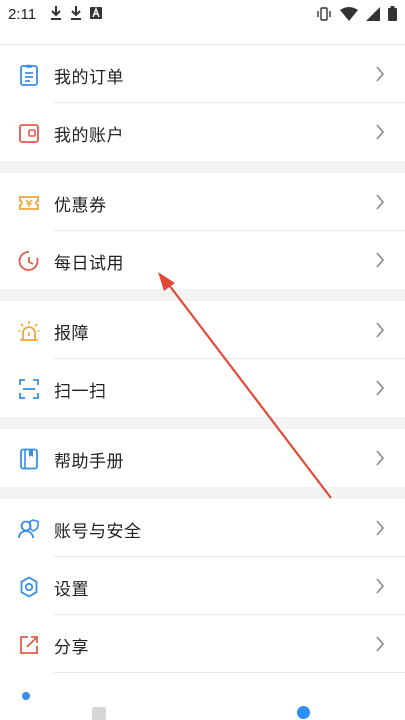 The height and width of the screenshot is (720, 405). I want to click on clock-icon, so click(28, 261).